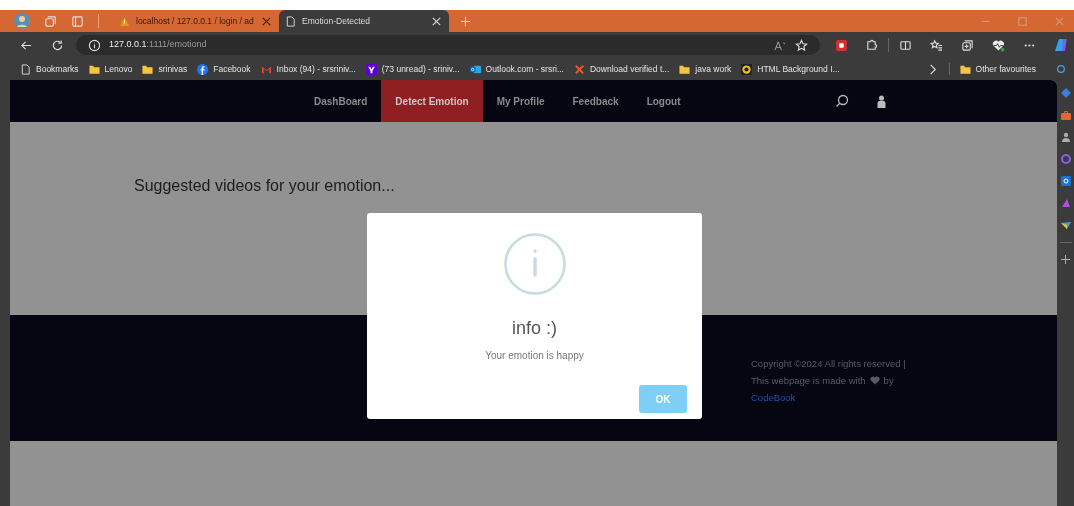  Describe the element at coordinates (520, 101) in the screenshot. I see `nav-link: My Profile` at that location.